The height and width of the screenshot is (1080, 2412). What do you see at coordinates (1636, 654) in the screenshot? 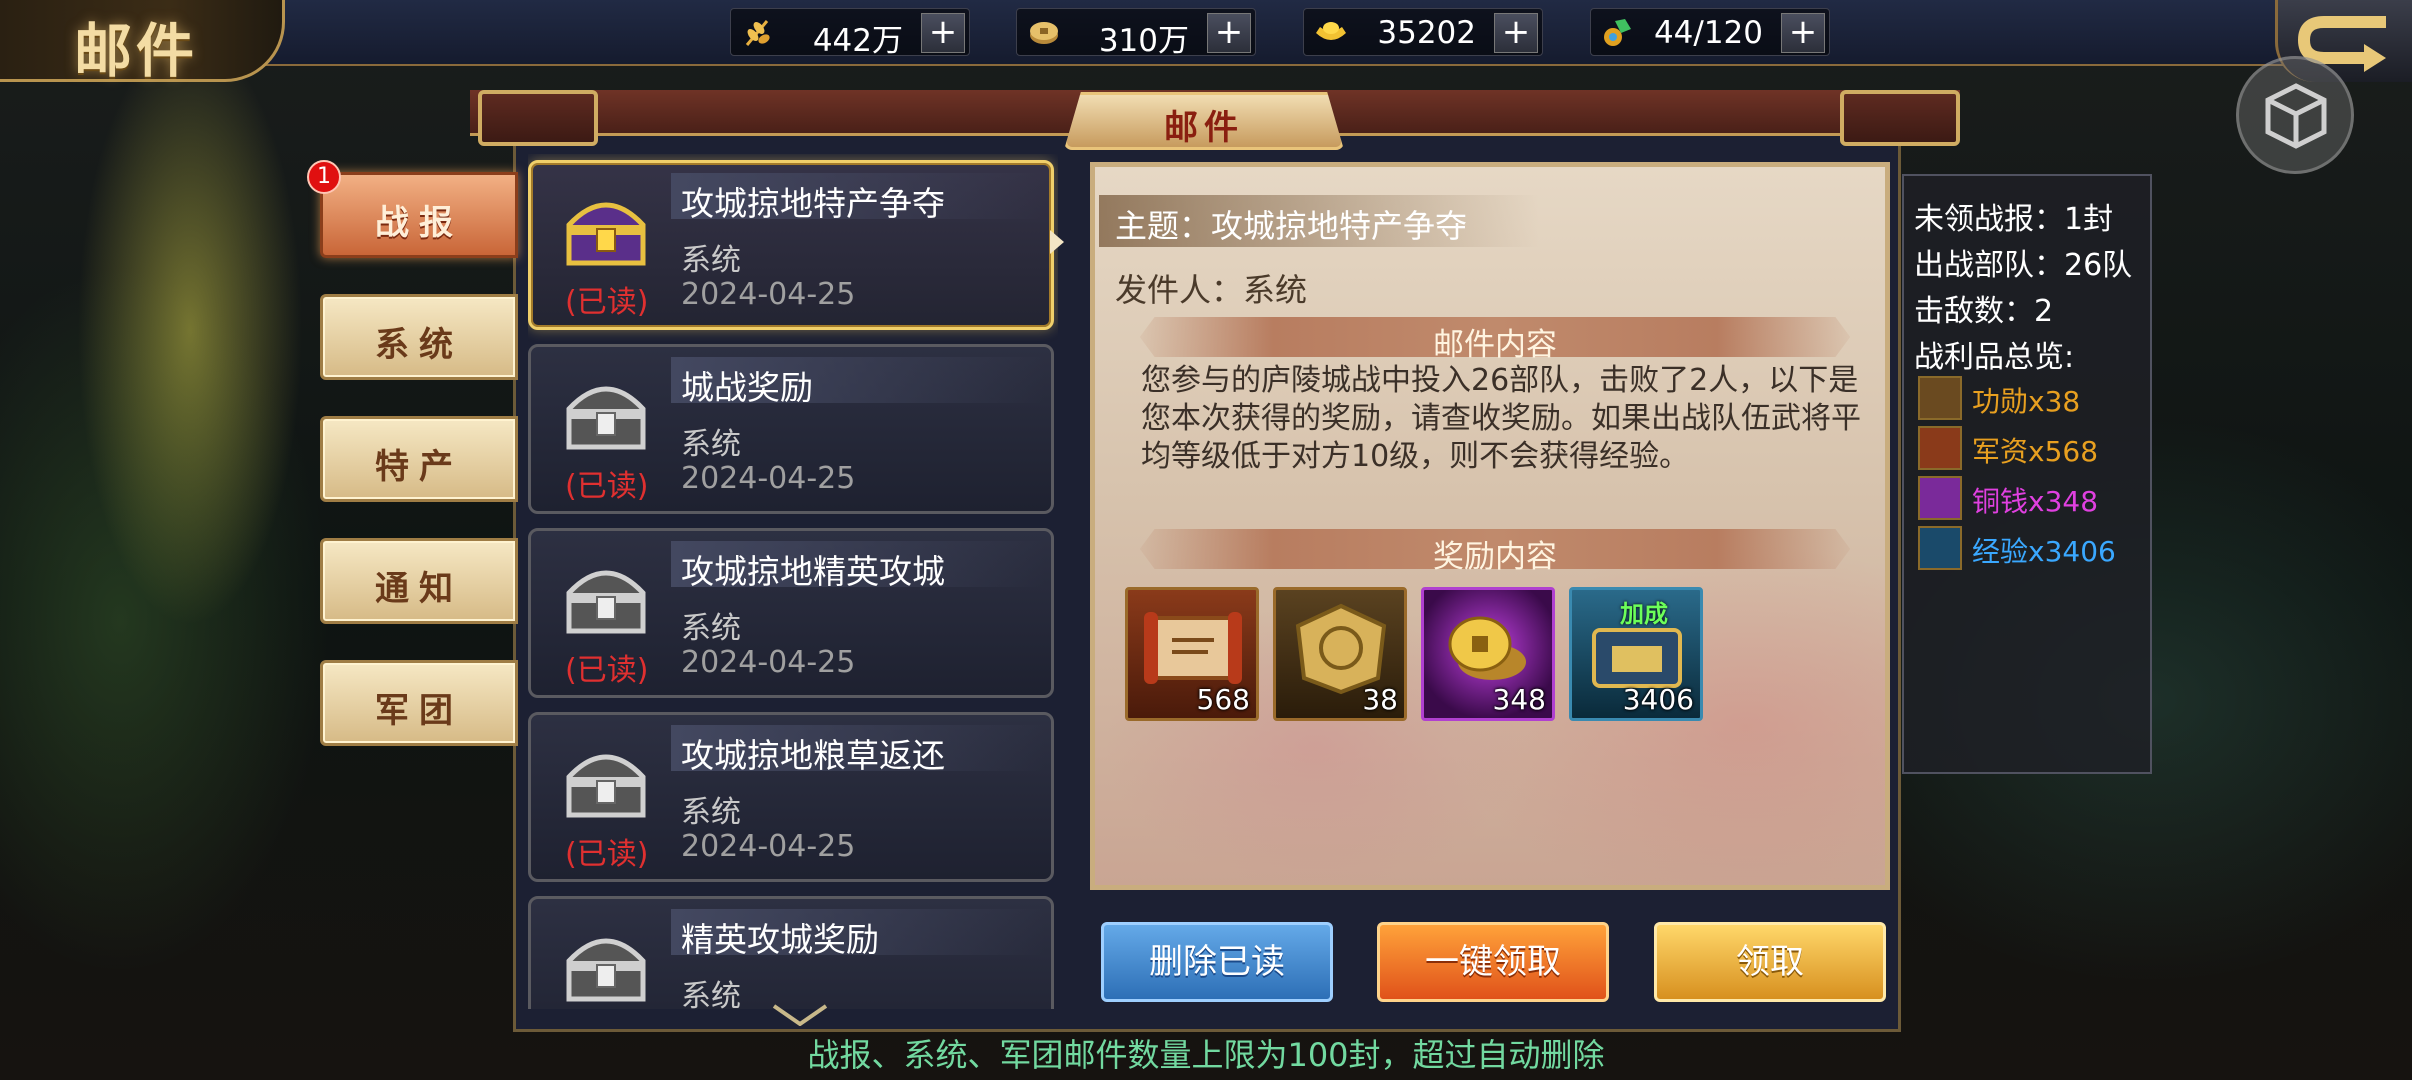
I see `reward-item: 加成 3406` at bounding box center [1636, 654].